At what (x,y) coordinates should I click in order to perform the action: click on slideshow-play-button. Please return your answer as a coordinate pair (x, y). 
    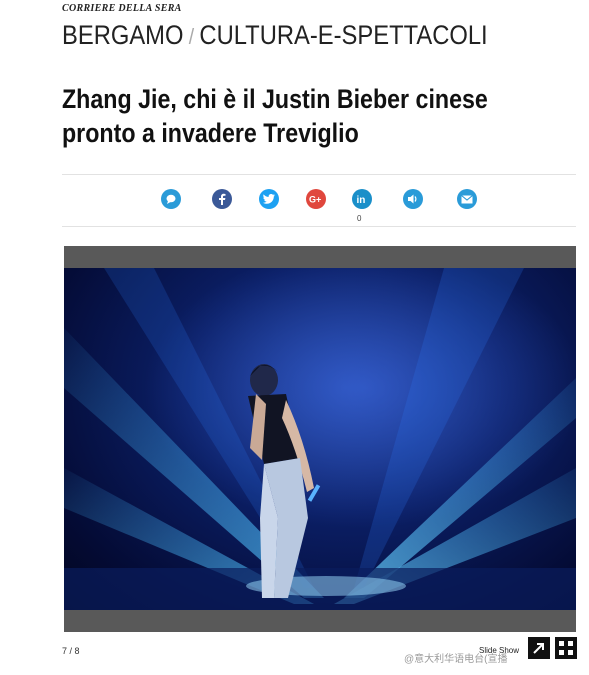
    Looking at the image, I should click on (539, 648).